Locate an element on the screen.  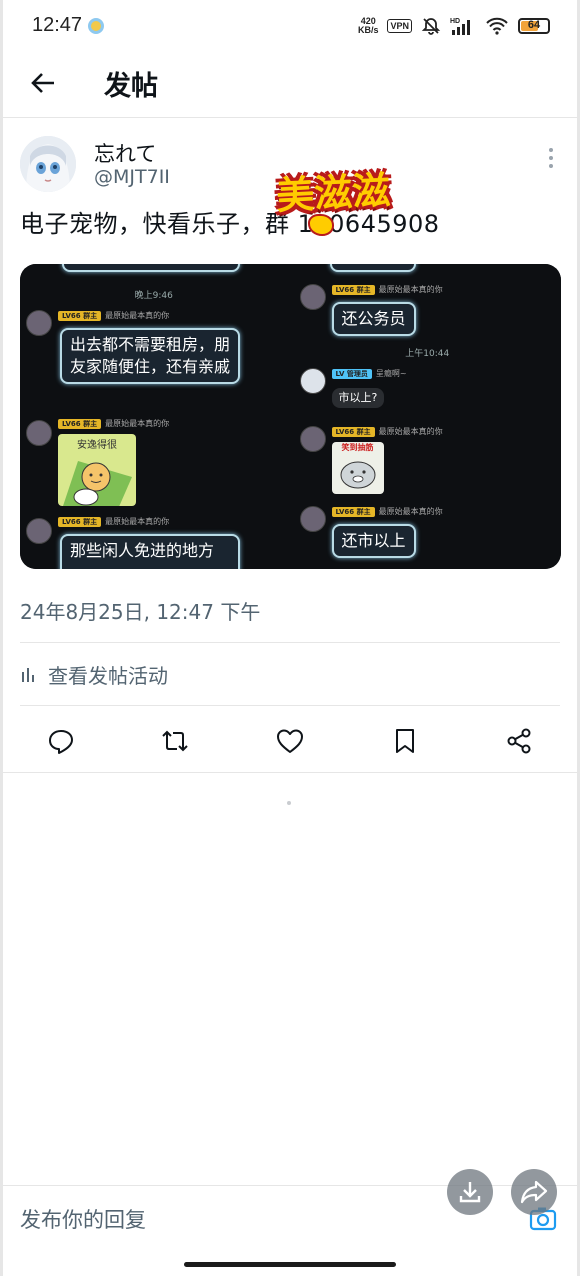
arrow-left-icon is located at coordinates (42, 83).